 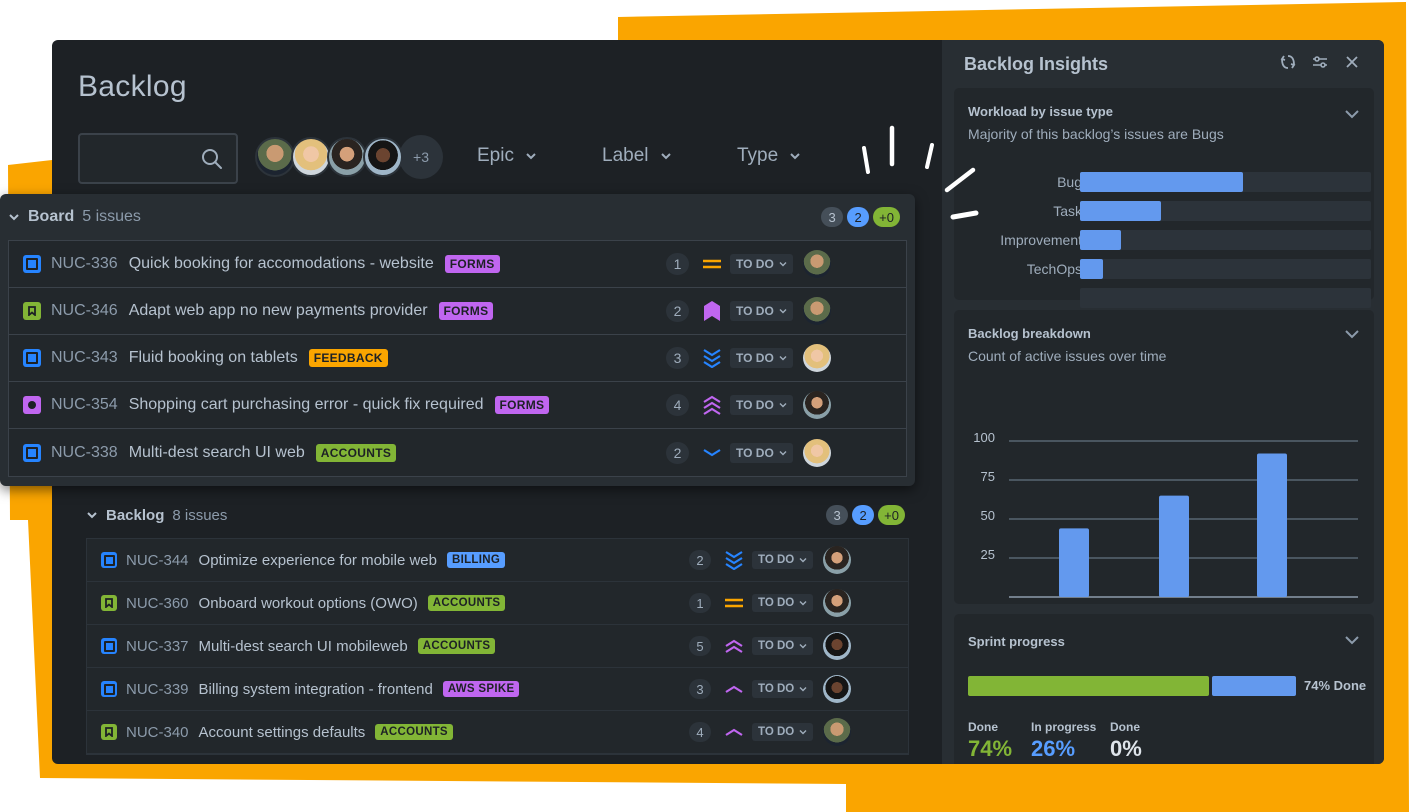 What do you see at coordinates (421, 157) in the screenshot?
I see `avatar-overflow-count: +3` at bounding box center [421, 157].